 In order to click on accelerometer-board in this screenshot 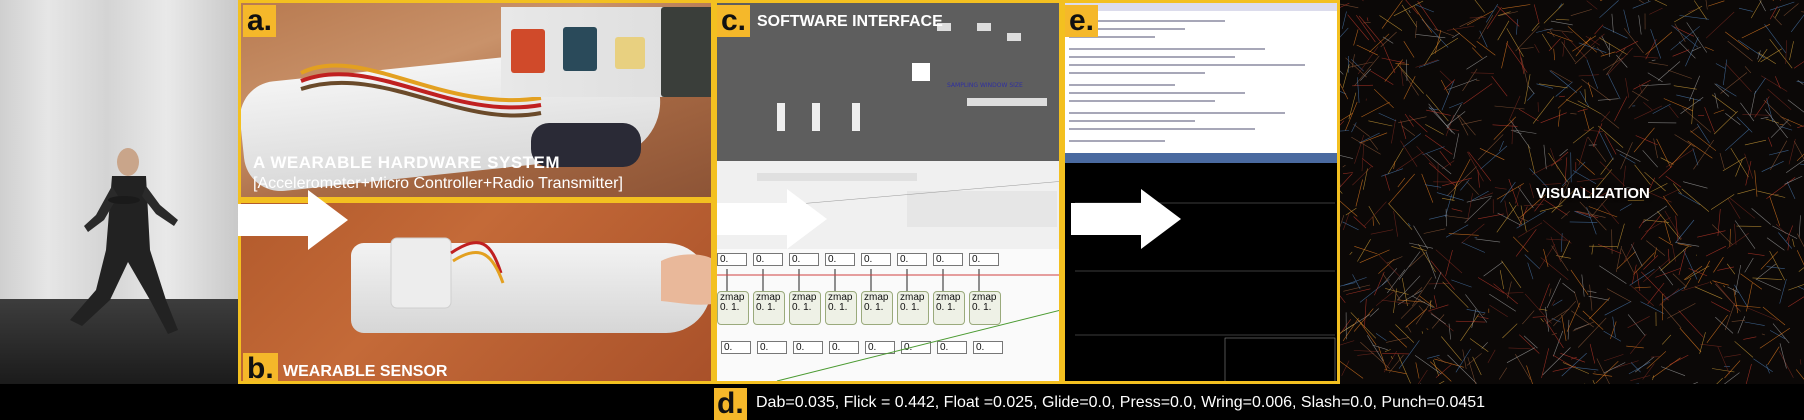, I will do `click(528, 51)`.